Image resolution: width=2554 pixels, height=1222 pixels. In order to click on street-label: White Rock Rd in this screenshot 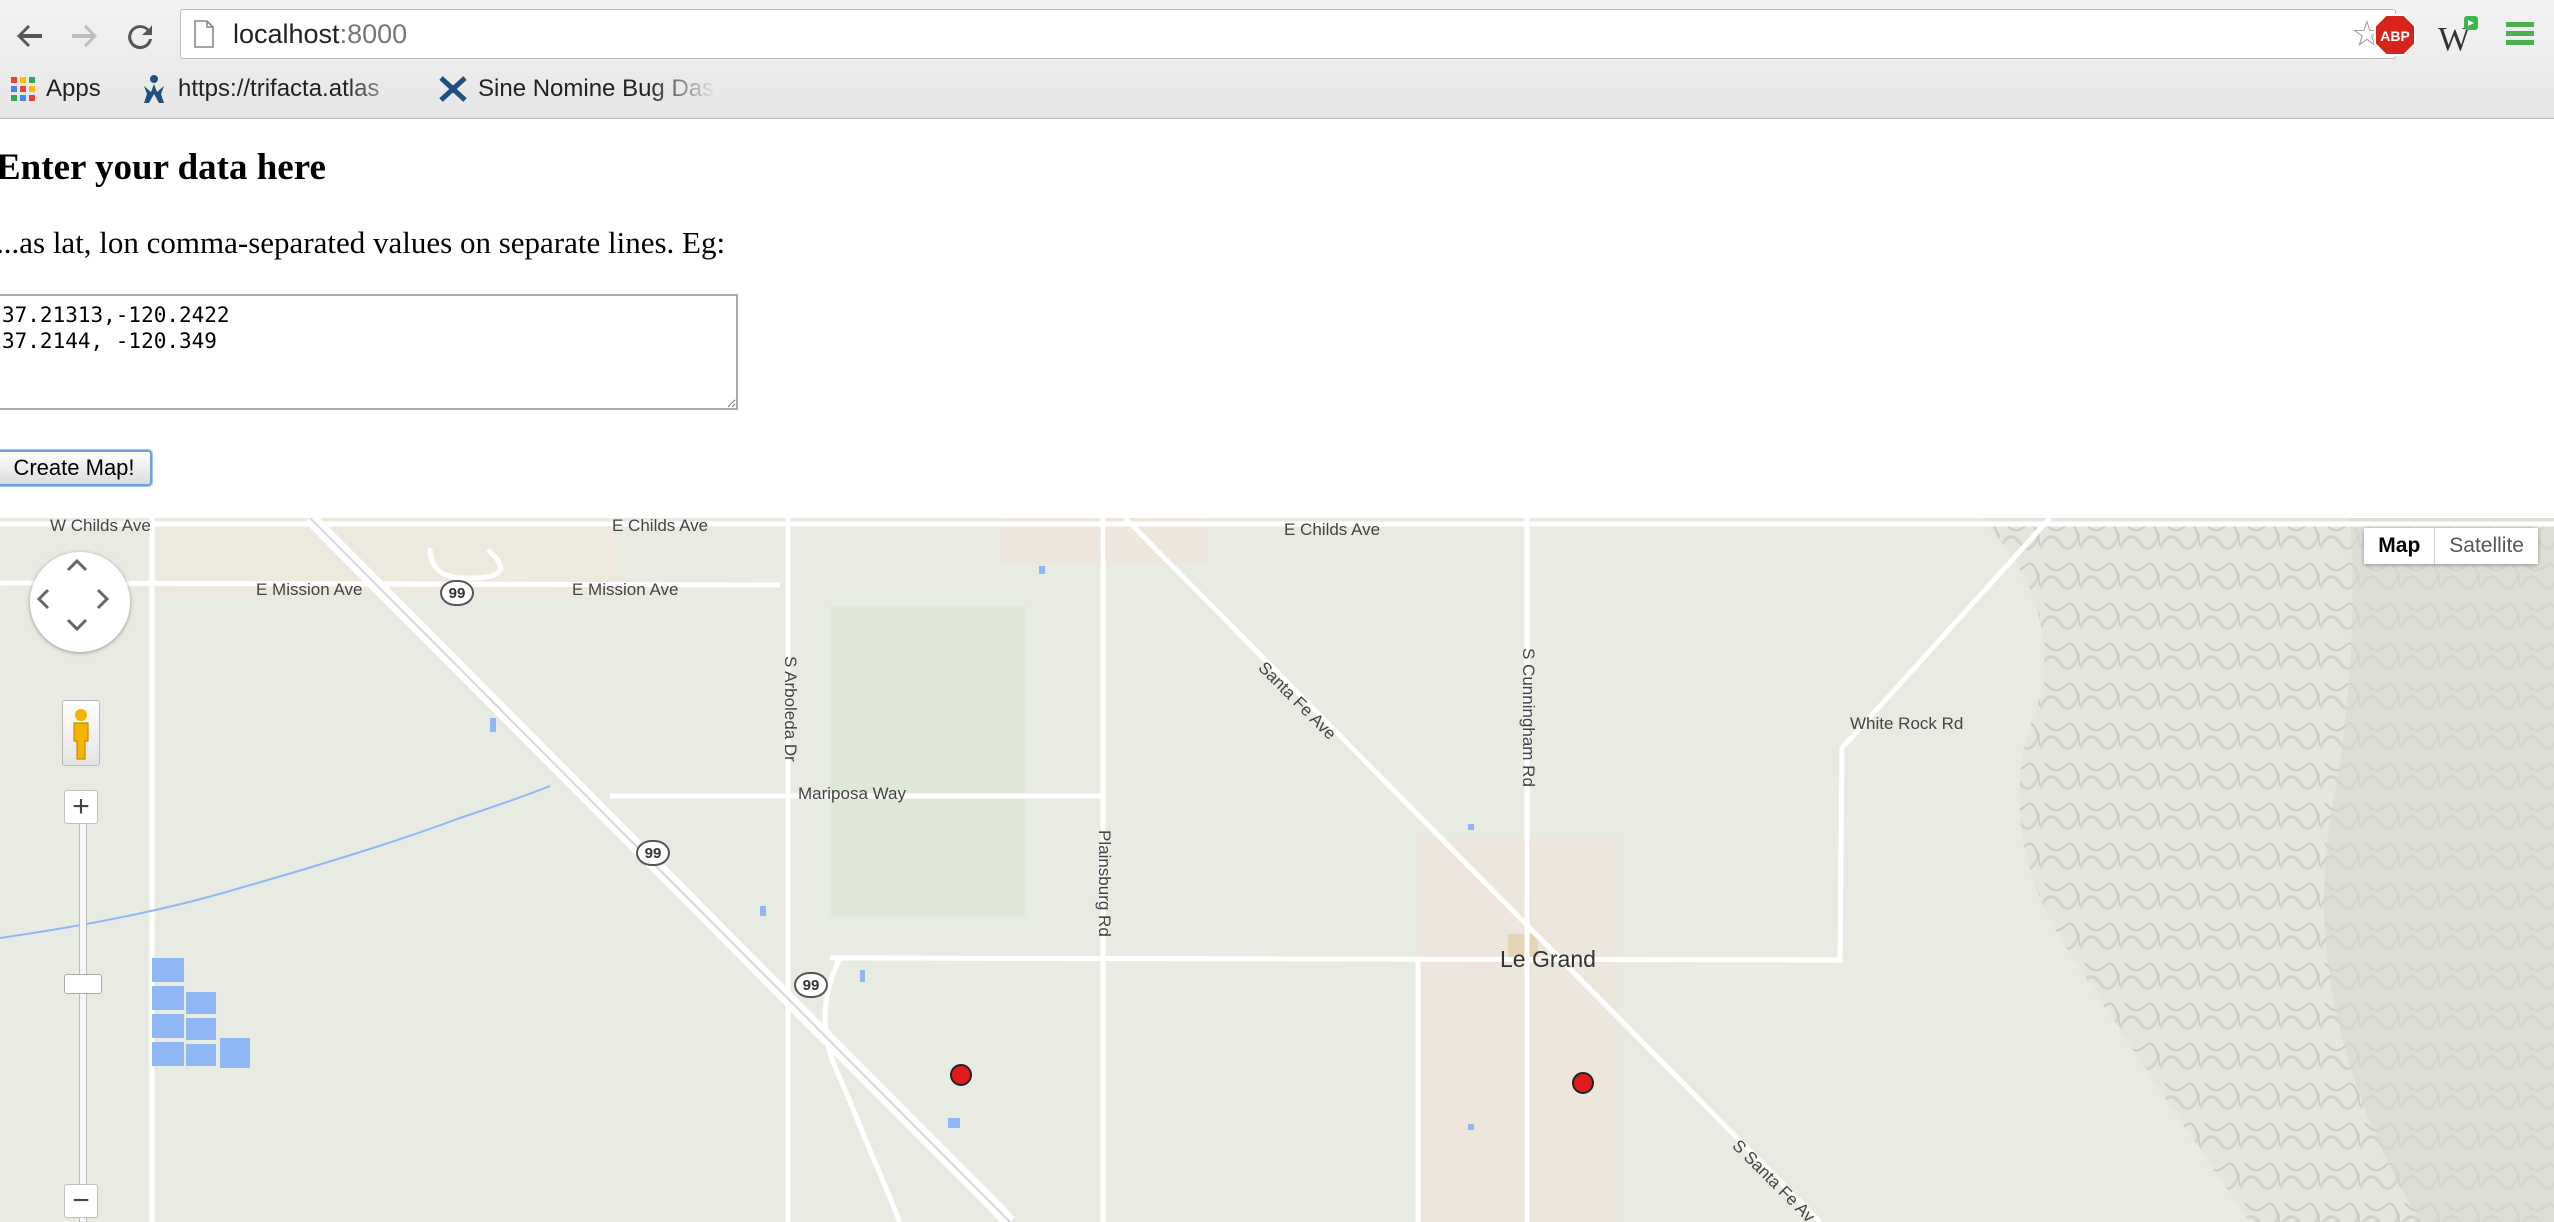, I will do `click(1907, 723)`.